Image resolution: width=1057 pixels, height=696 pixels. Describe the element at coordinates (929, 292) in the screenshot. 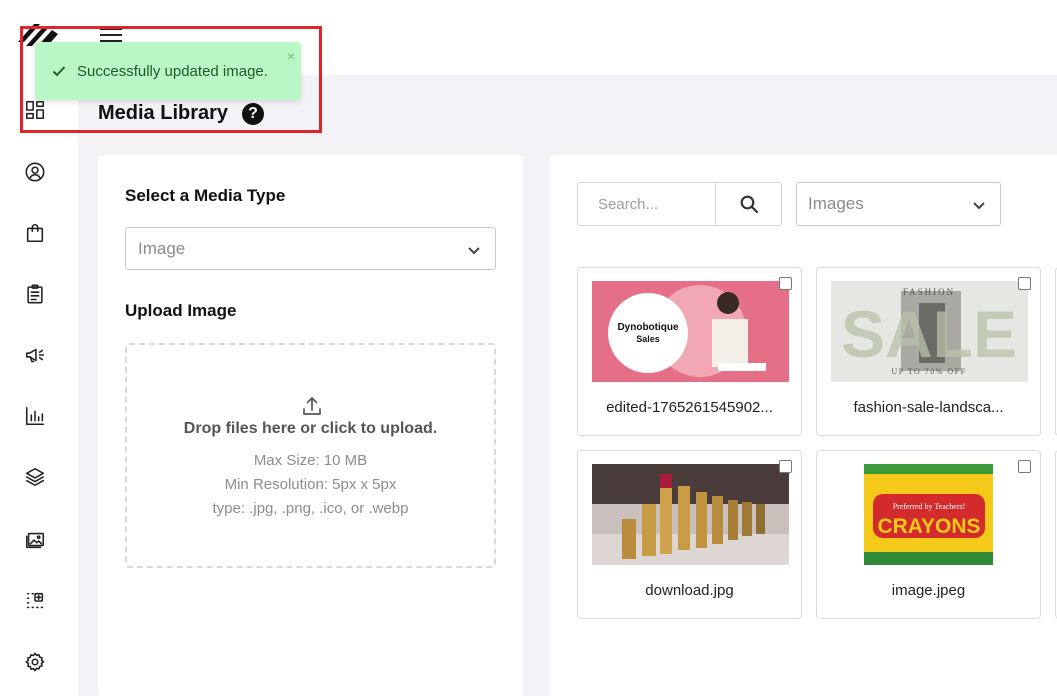

I see `thumb-text-line: FASHION` at that location.